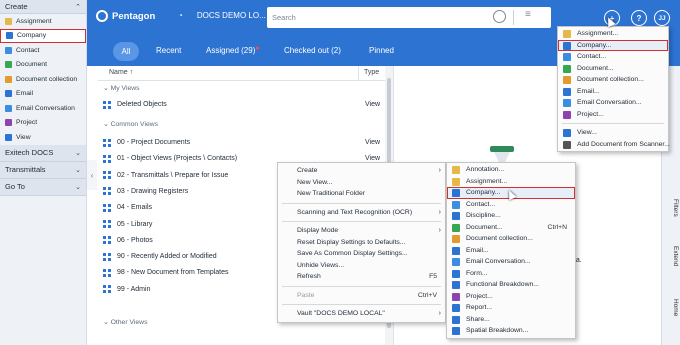  I want to click on nav-item-email: Email, so click(43, 94).